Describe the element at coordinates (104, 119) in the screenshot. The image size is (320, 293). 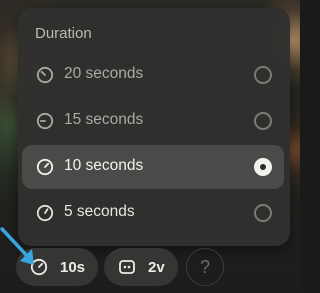
I see `option-label: 15 seconds` at that location.